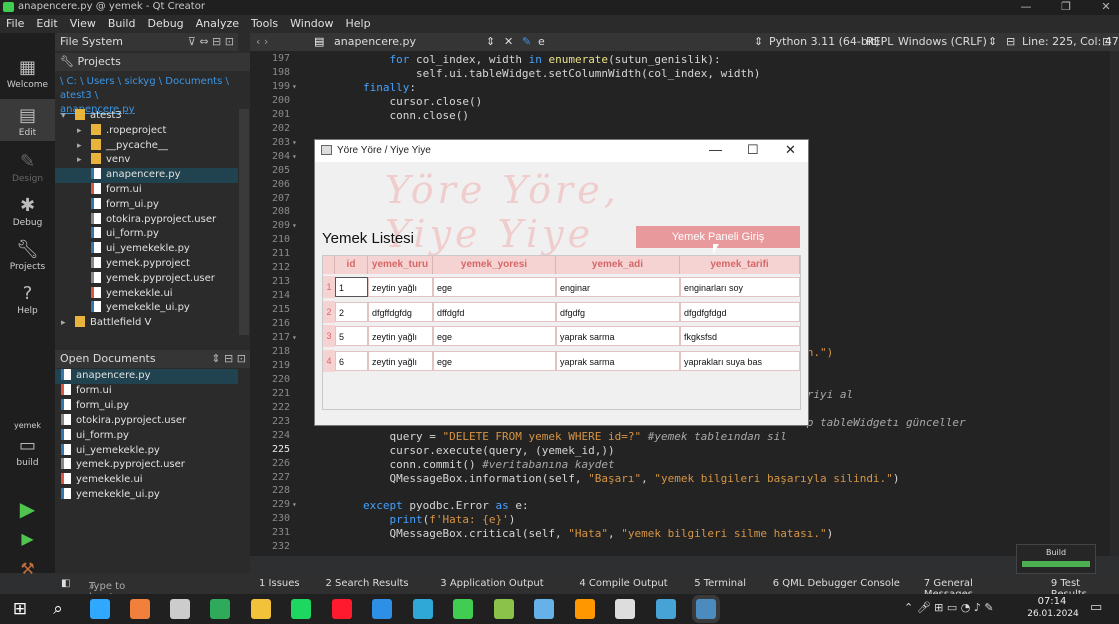  I want to click on opera-icon, so click(342, 609).